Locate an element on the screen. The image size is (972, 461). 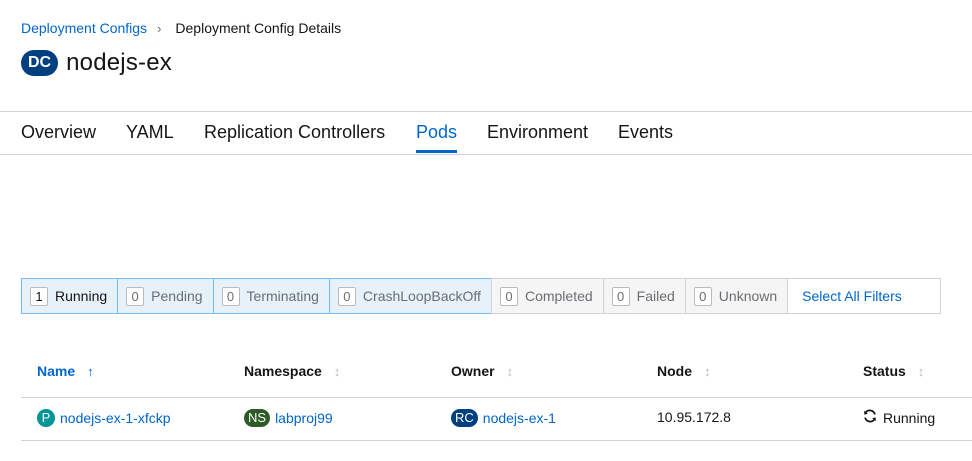
filter-terminating: 0 Terminating is located at coordinates (271, 296).